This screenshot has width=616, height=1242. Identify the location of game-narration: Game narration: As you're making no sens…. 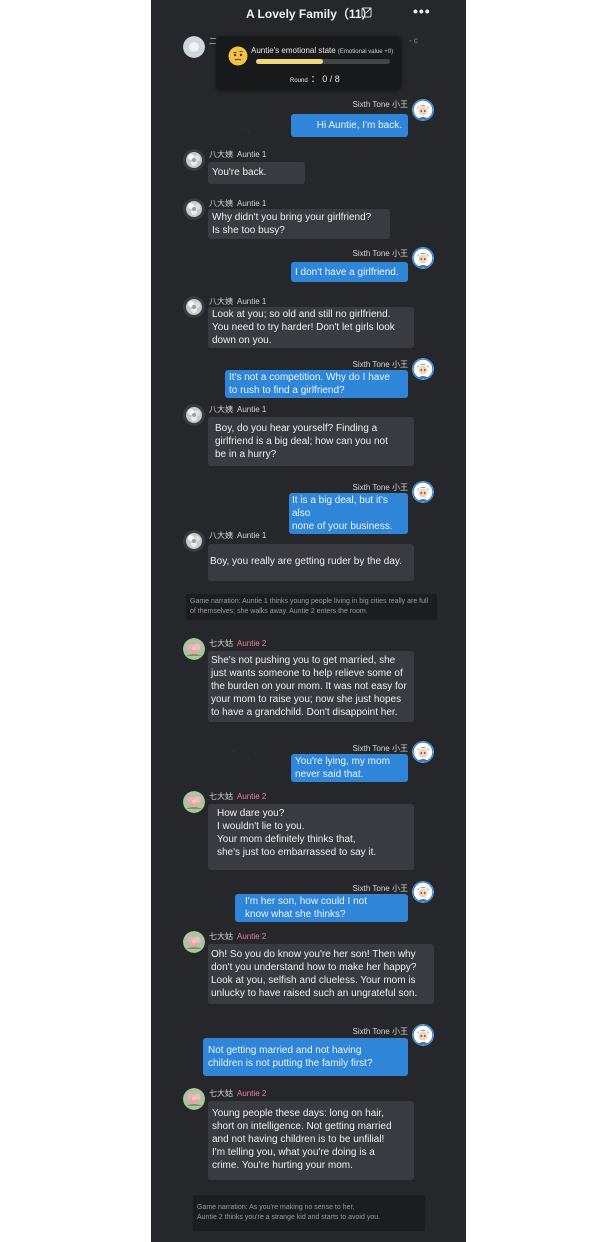
(309, 1213).